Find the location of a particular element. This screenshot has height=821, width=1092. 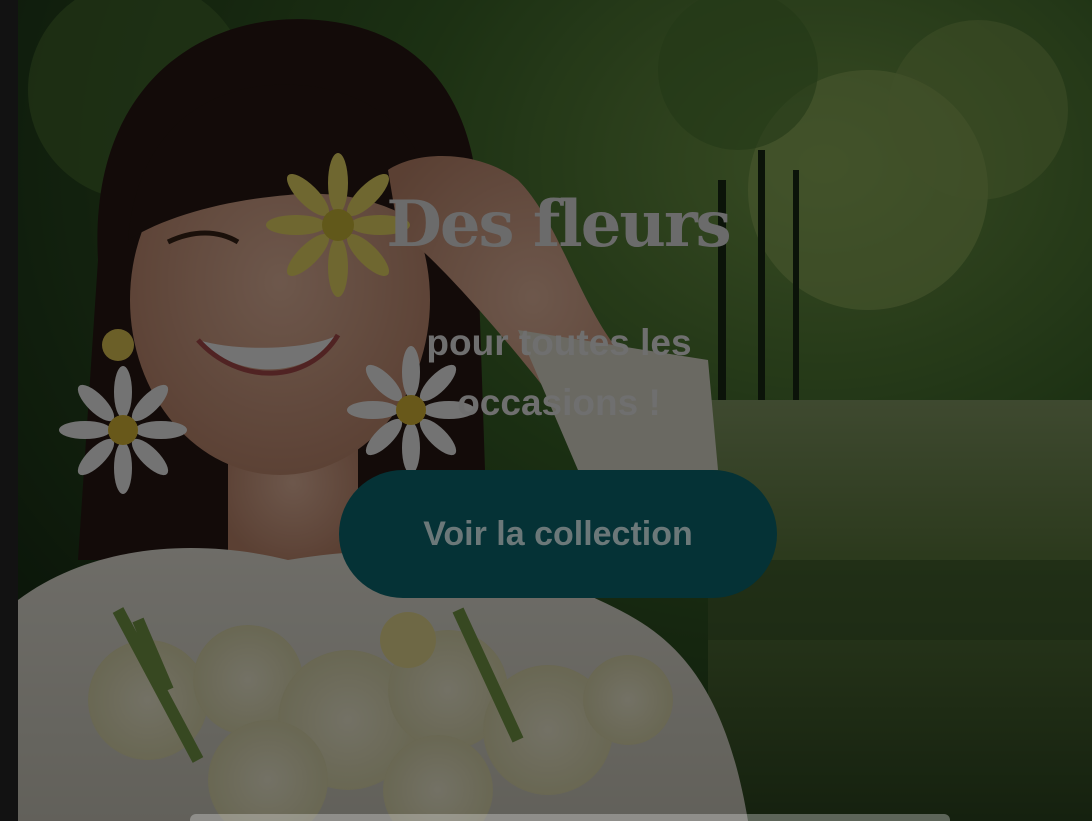

hero-subtitle-line2: occasions ! is located at coordinates (559, 402).